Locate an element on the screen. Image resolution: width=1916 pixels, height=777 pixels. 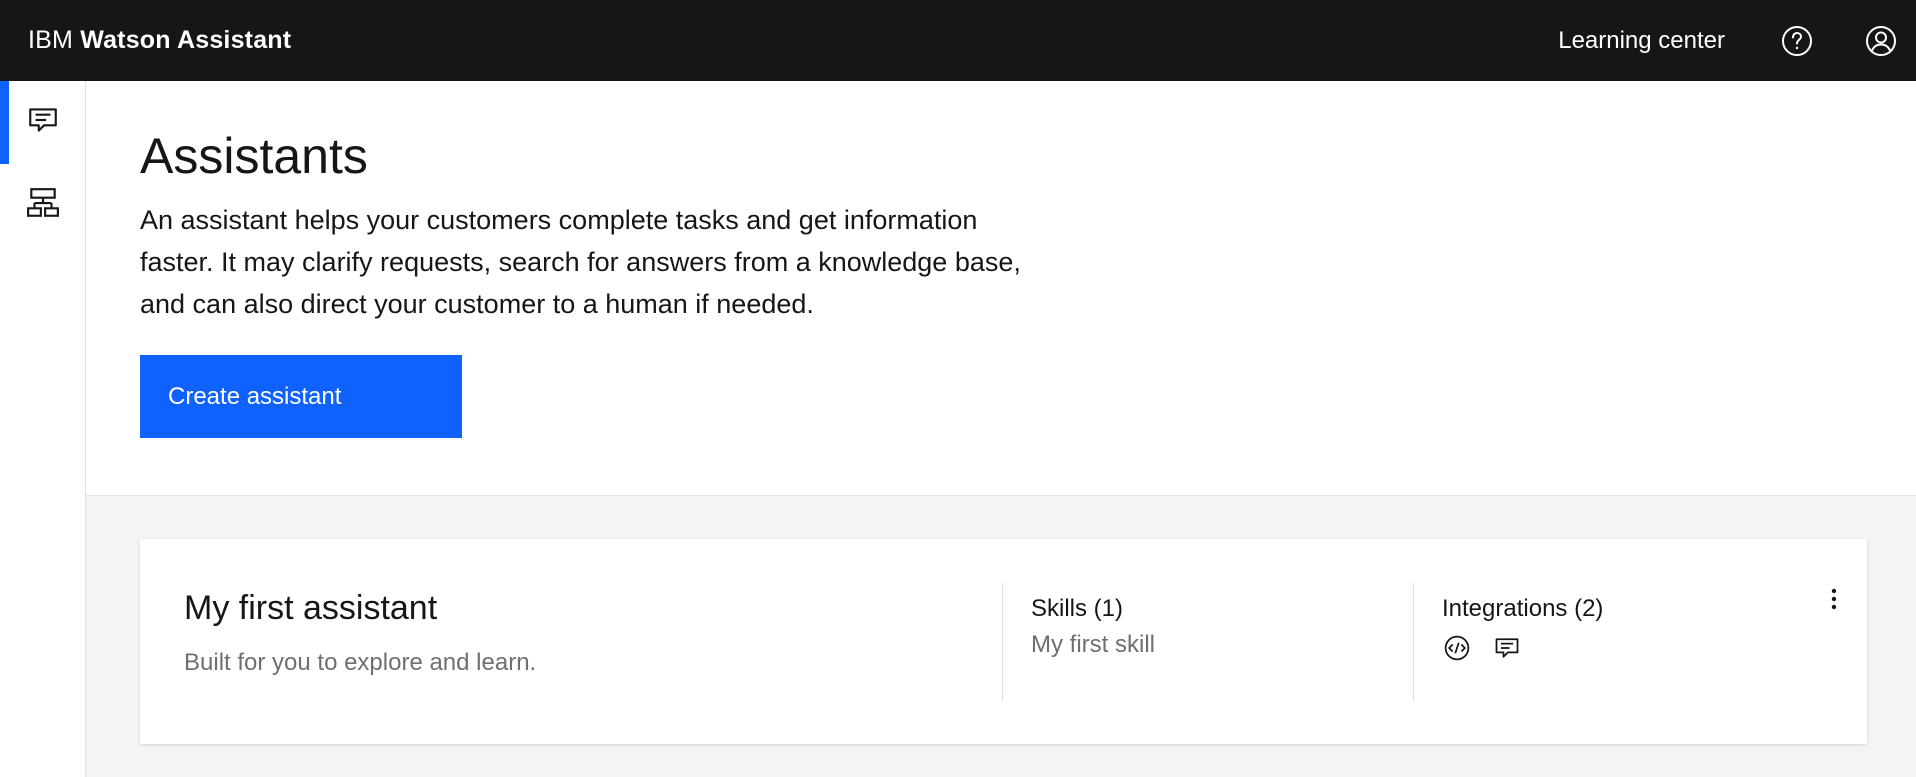
rail-item-assistants is located at coordinates (42, 122).